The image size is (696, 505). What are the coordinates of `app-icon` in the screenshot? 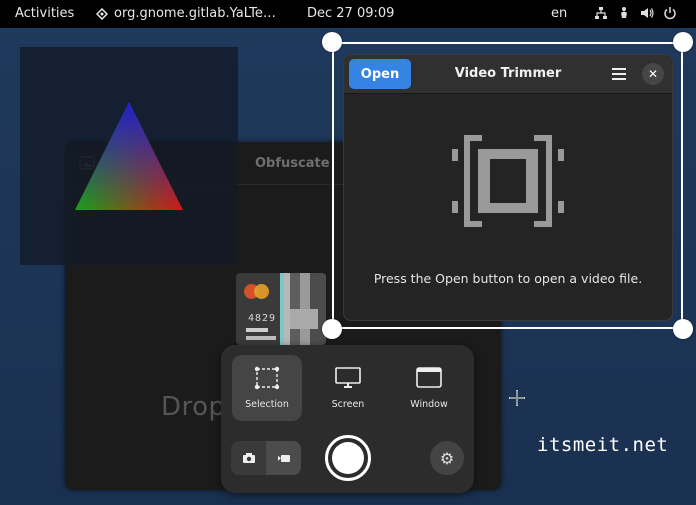 It's located at (102, 13).